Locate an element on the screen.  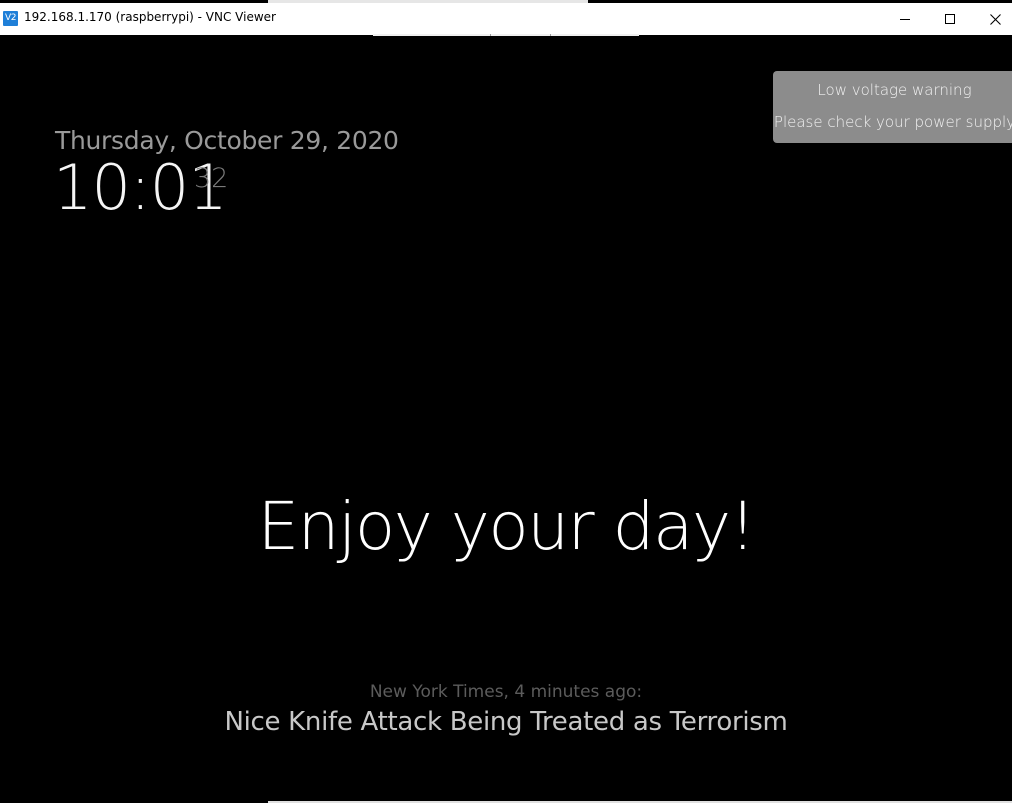
vnc-toolbar-handle is located at coordinates (506, 35).